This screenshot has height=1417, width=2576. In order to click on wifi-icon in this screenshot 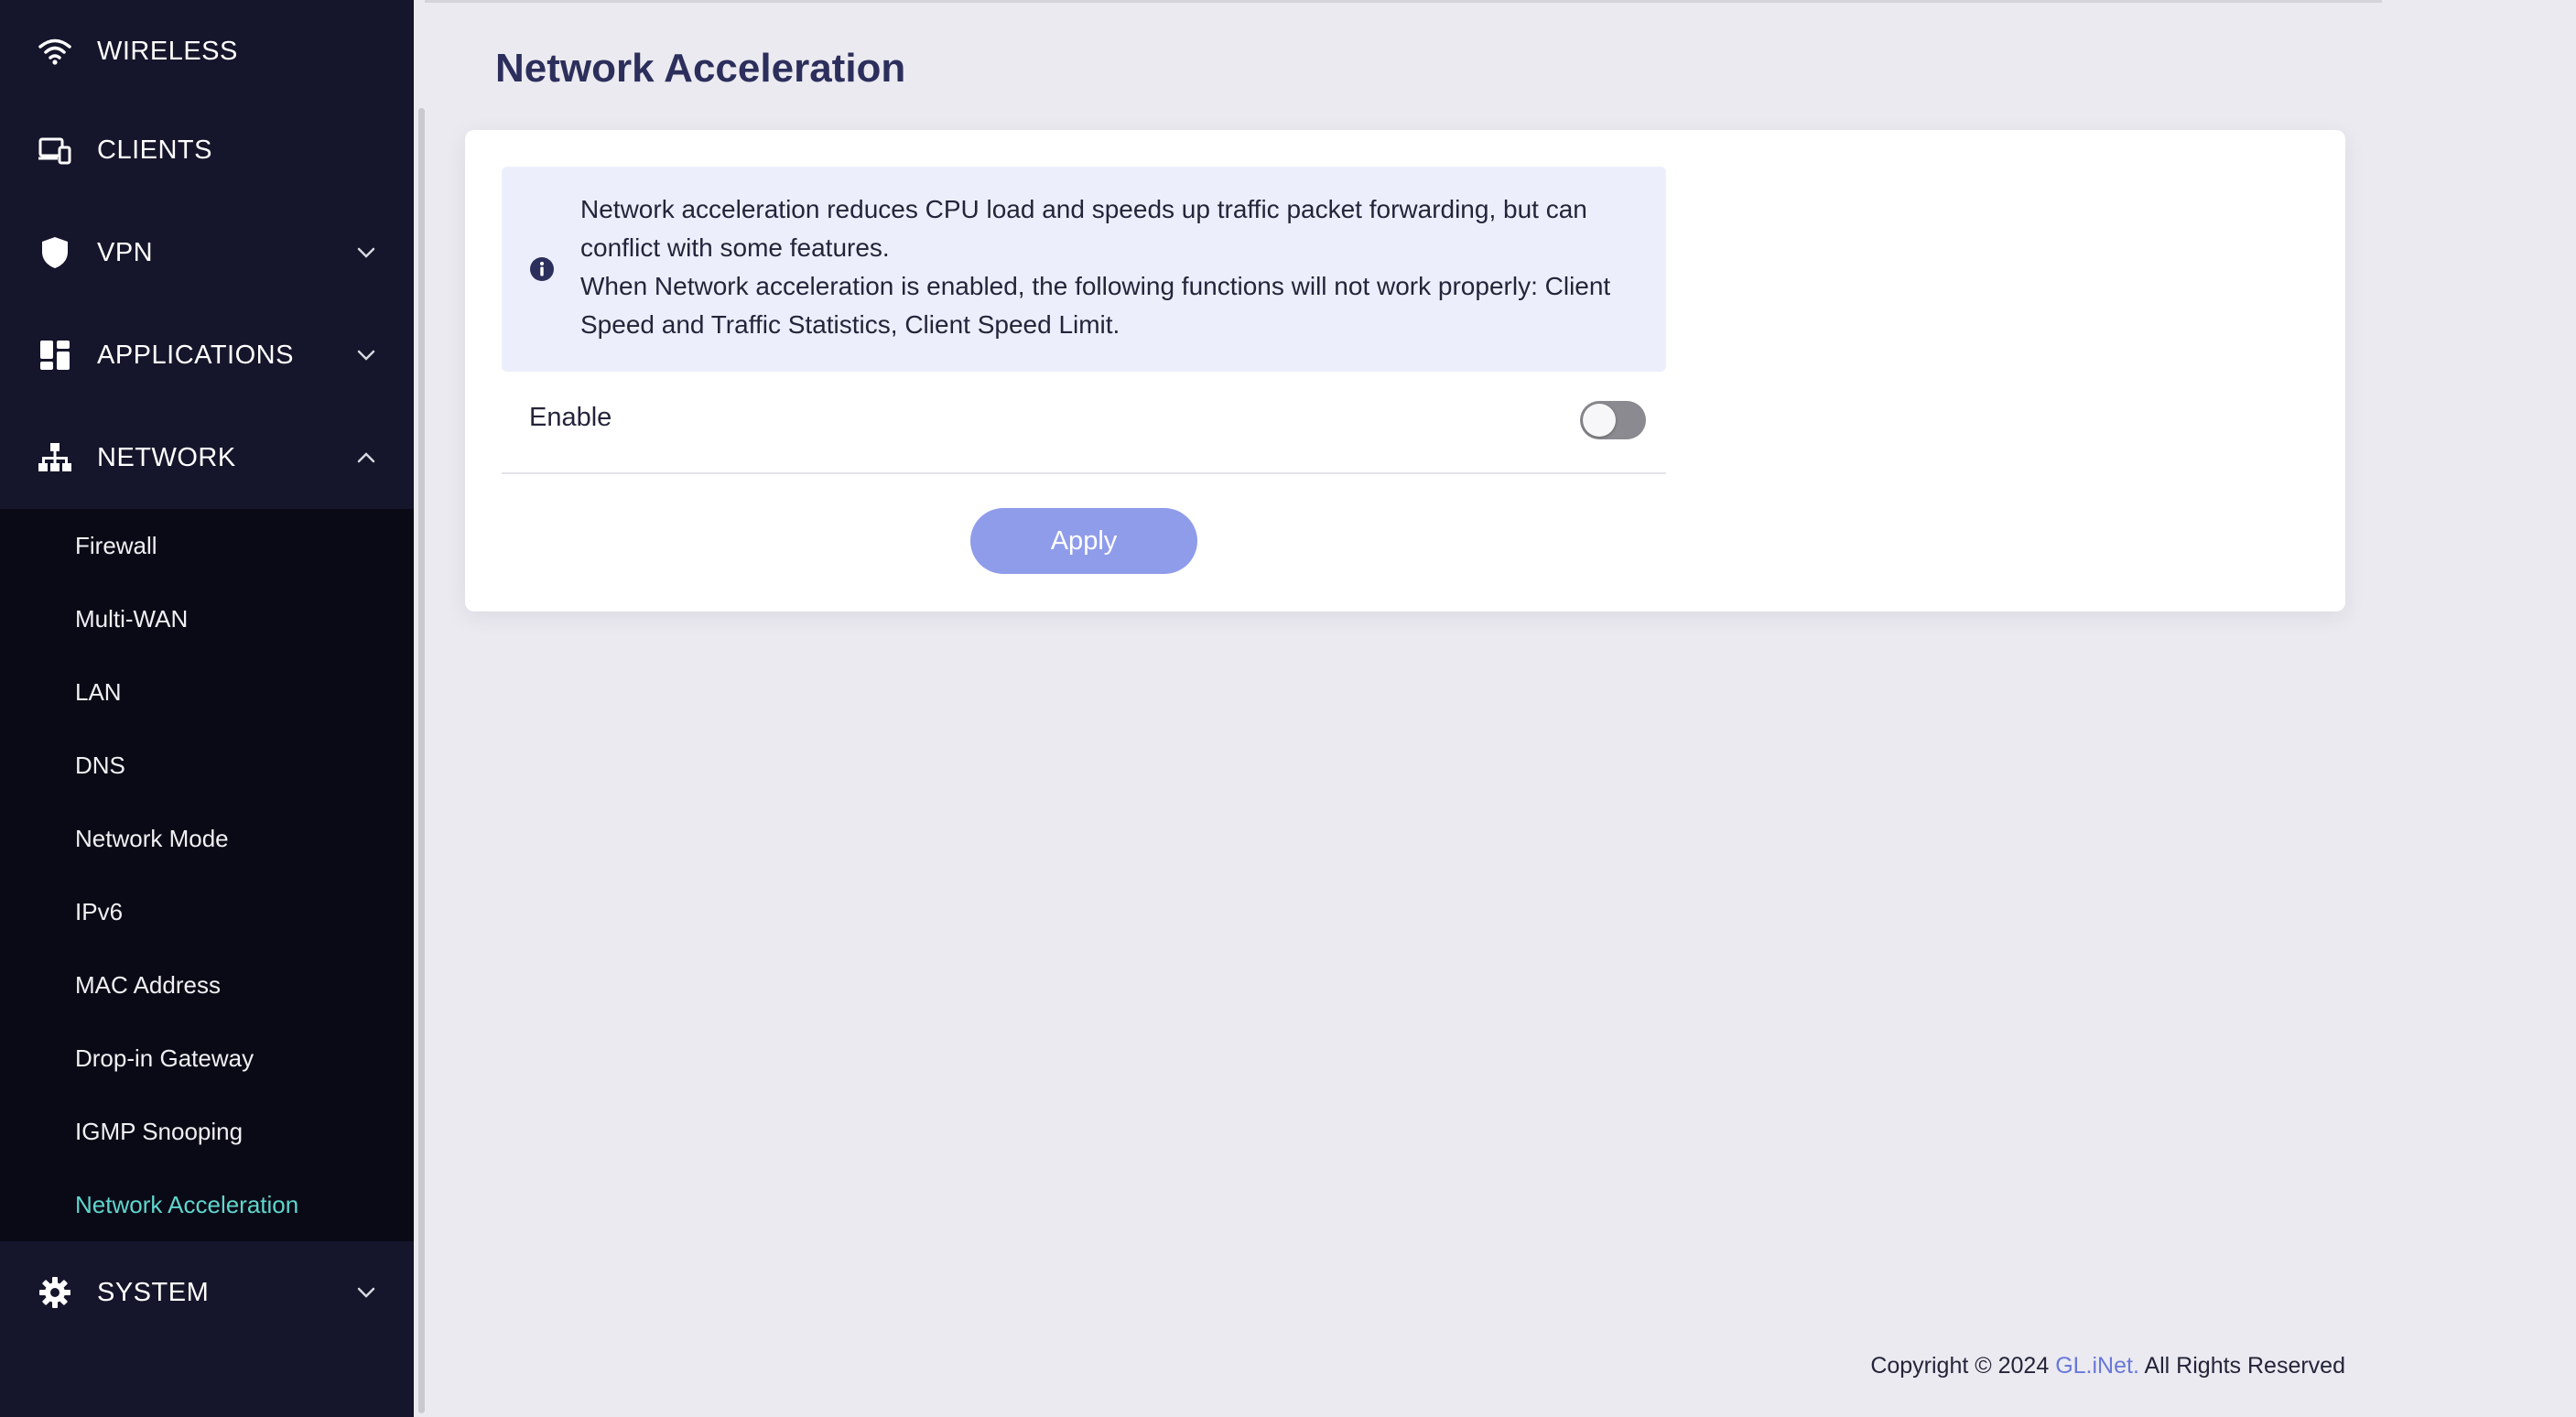, I will do `click(55, 51)`.